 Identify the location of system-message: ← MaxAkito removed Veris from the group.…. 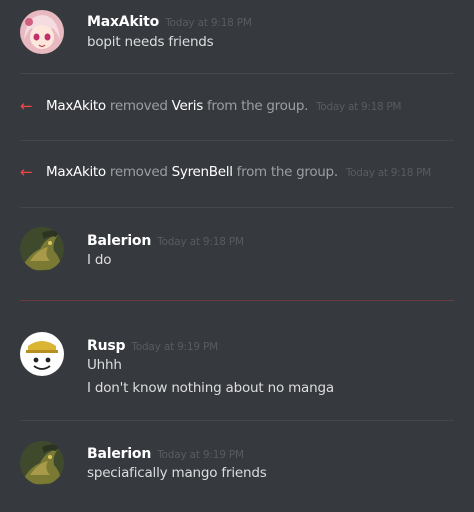
(237, 107).